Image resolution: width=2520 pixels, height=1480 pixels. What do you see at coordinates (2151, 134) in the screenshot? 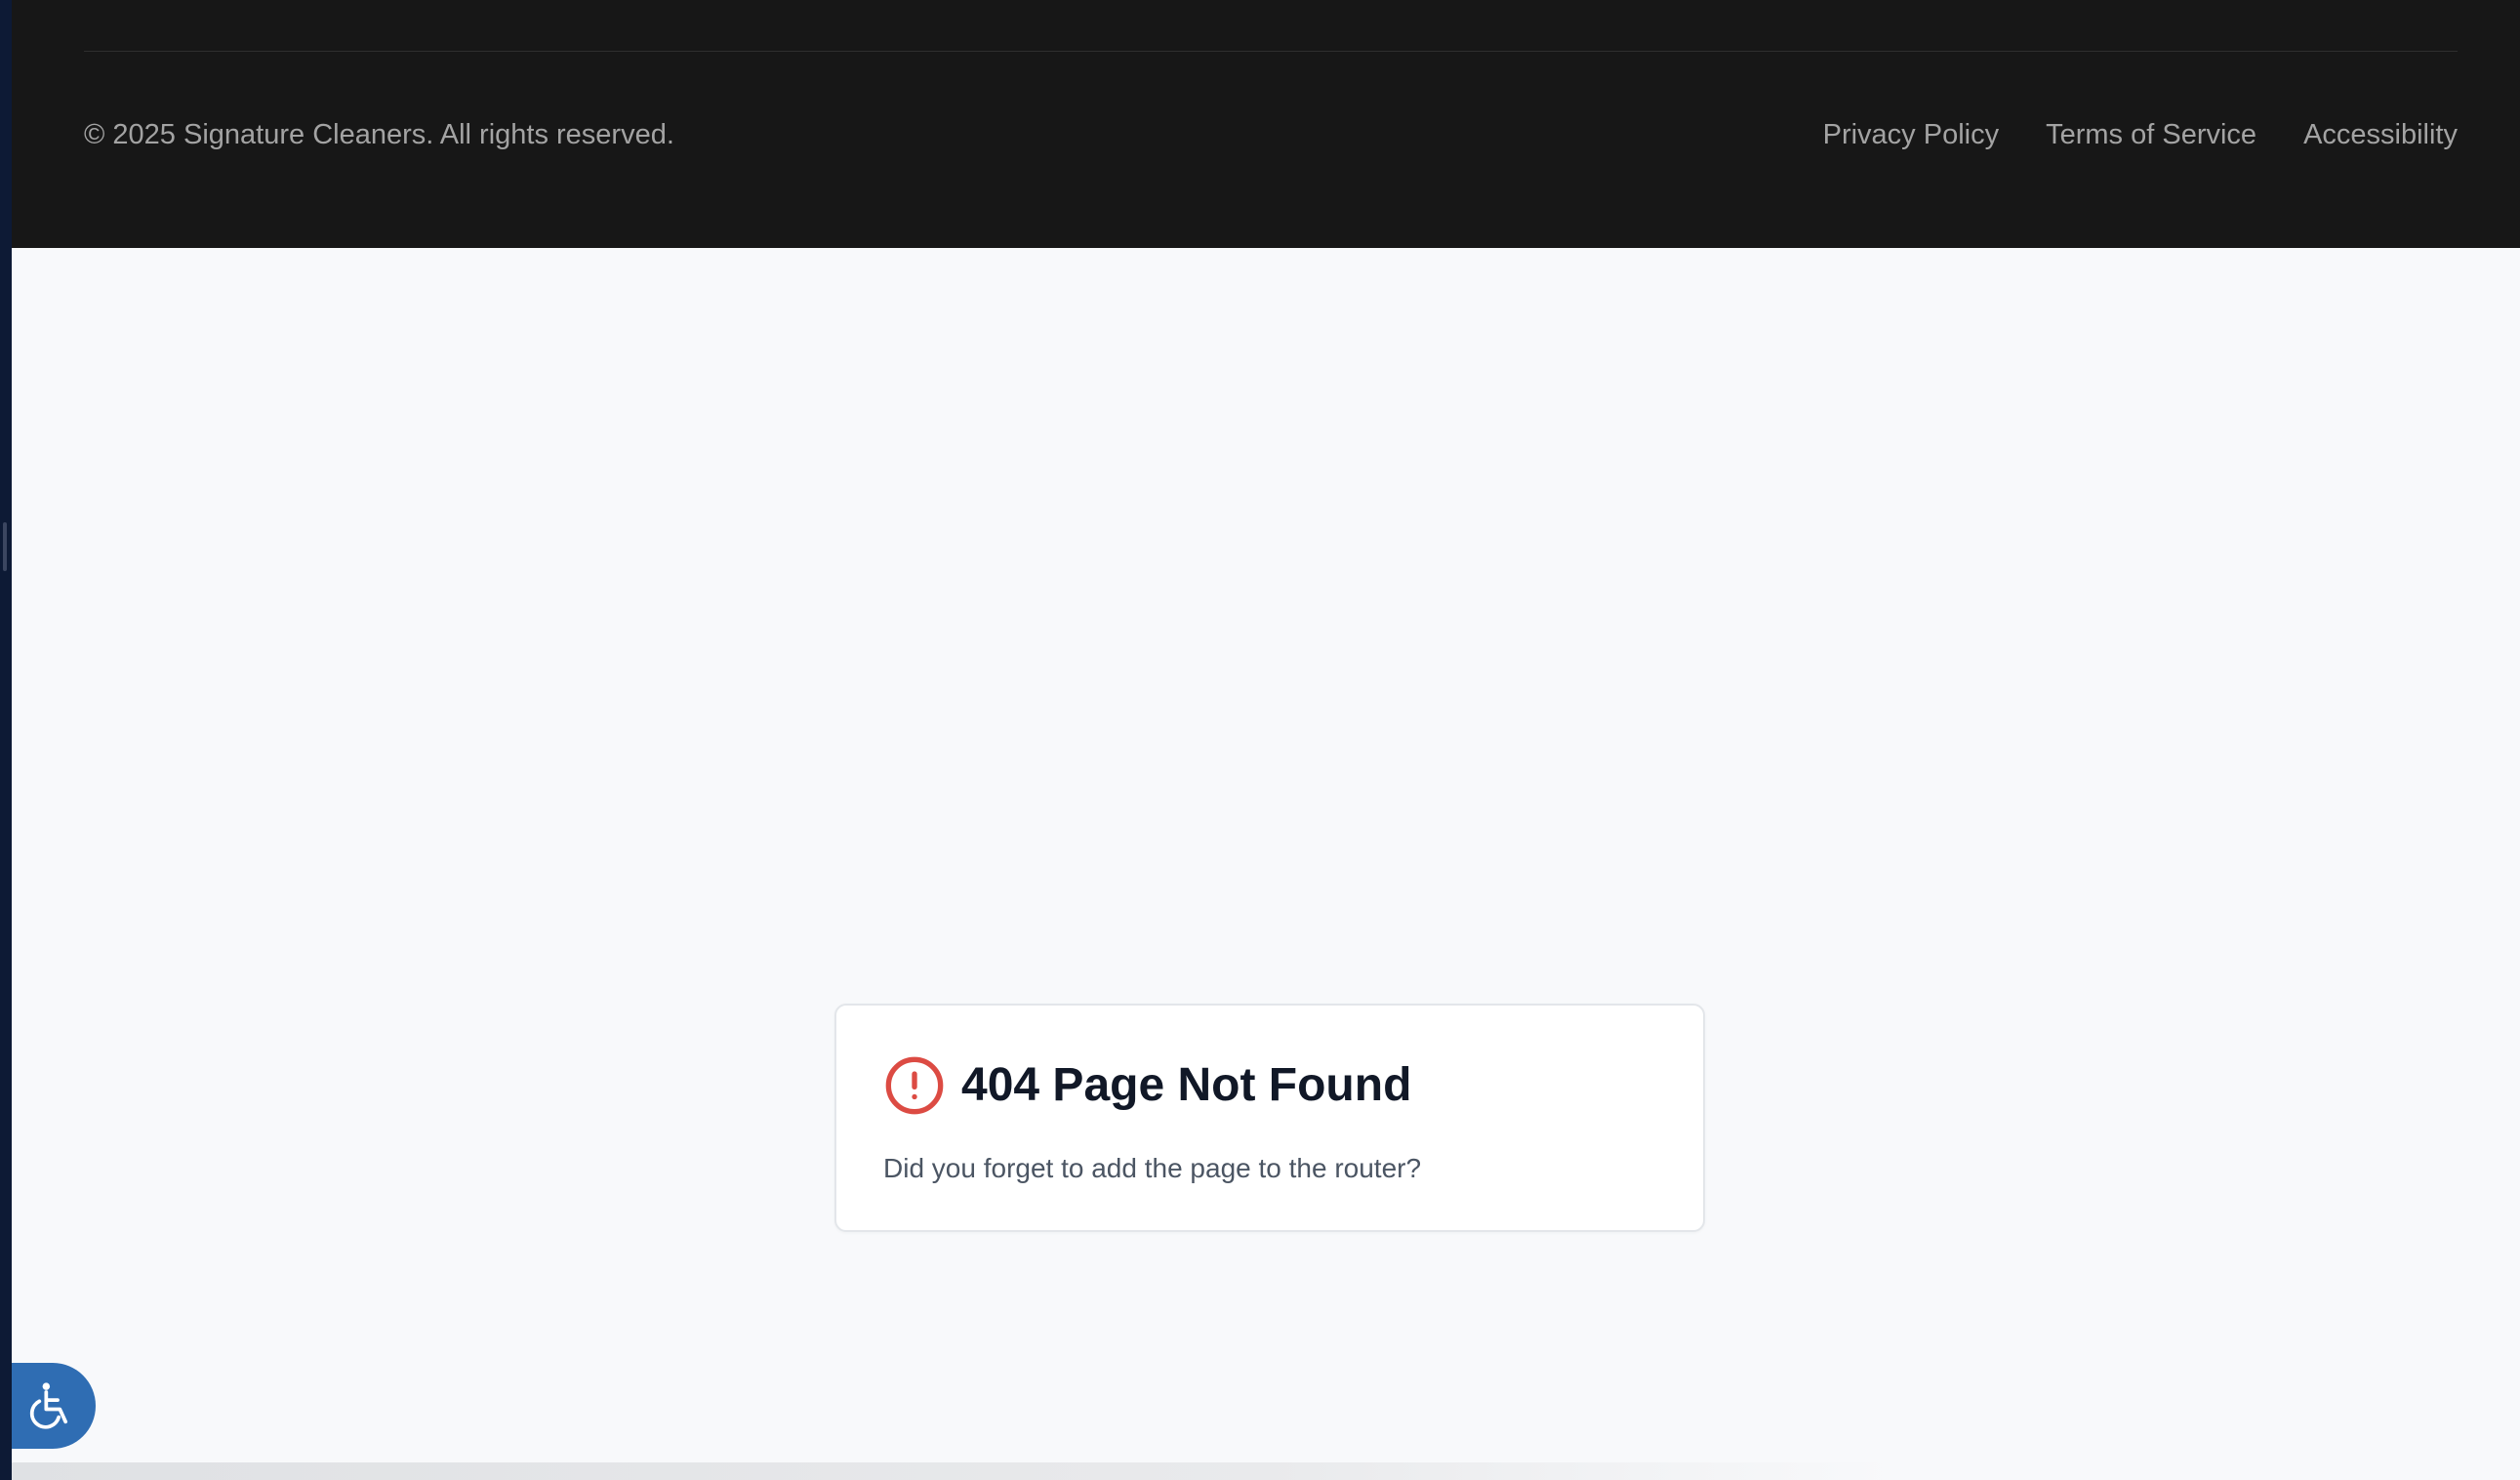
I see `terms-of-service-link: Terms of Service` at bounding box center [2151, 134].